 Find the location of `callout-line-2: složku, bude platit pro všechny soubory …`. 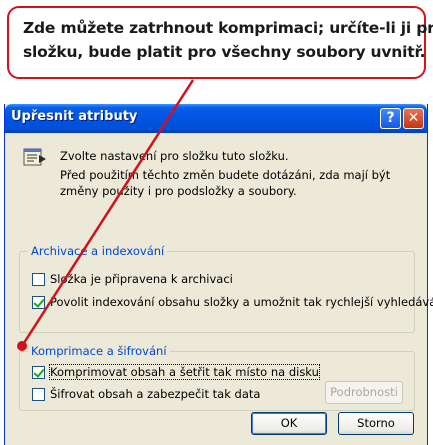

callout-line-2: složku, bude platit pro všechny soubory … is located at coordinates (224, 52).